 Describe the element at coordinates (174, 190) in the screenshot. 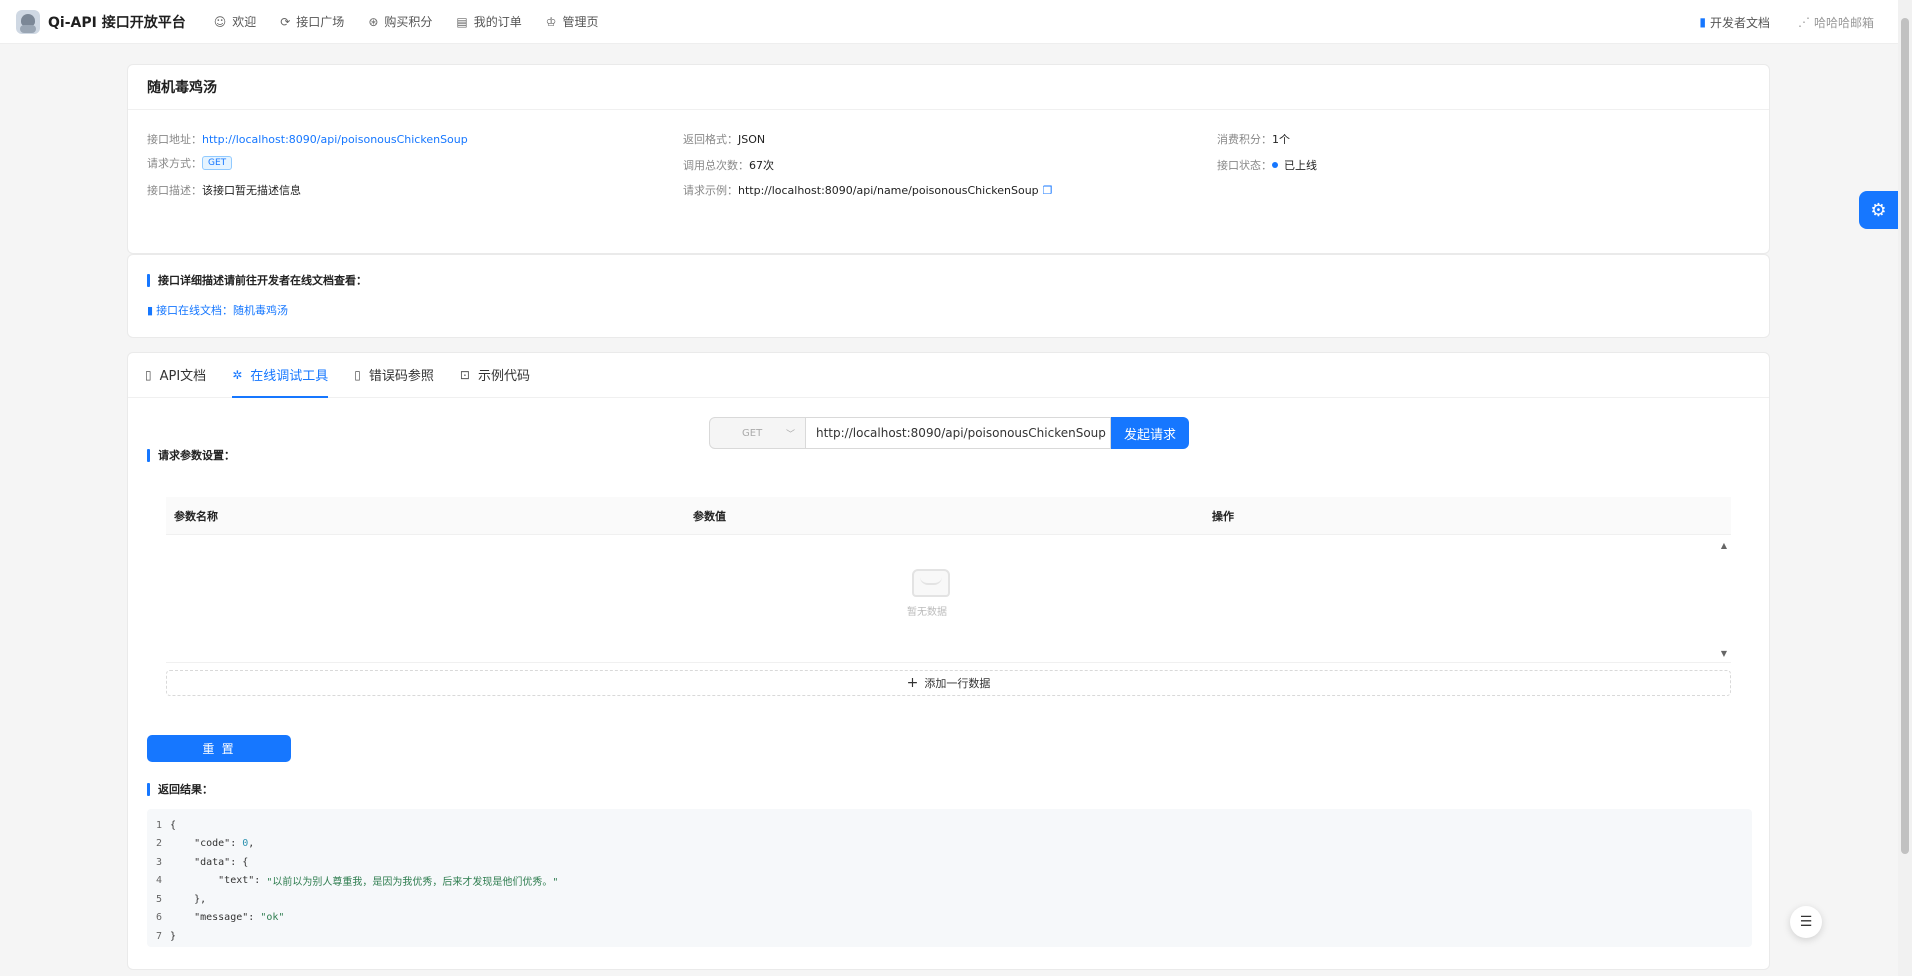

I see `desc-label: 接口描述：` at that location.